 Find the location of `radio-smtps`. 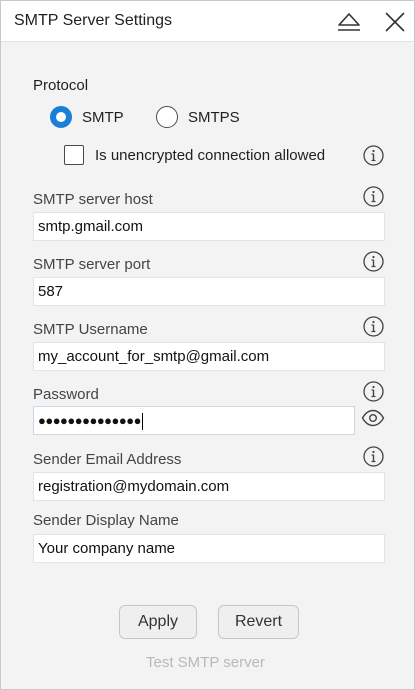

radio-smtps is located at coordinates (167, 117).